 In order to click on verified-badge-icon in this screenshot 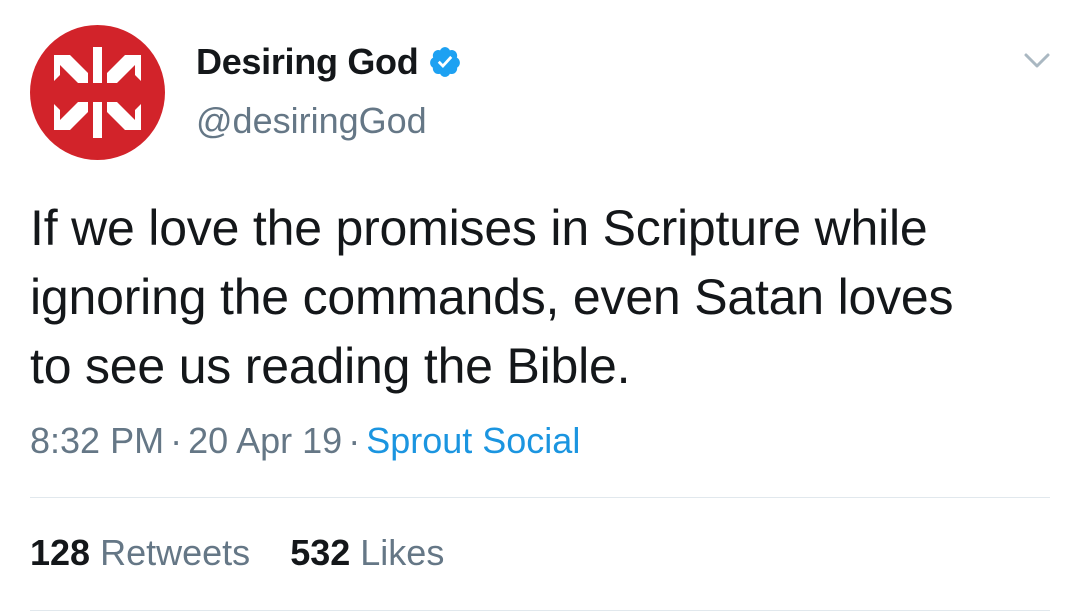, I will do `click(445, 62)`.